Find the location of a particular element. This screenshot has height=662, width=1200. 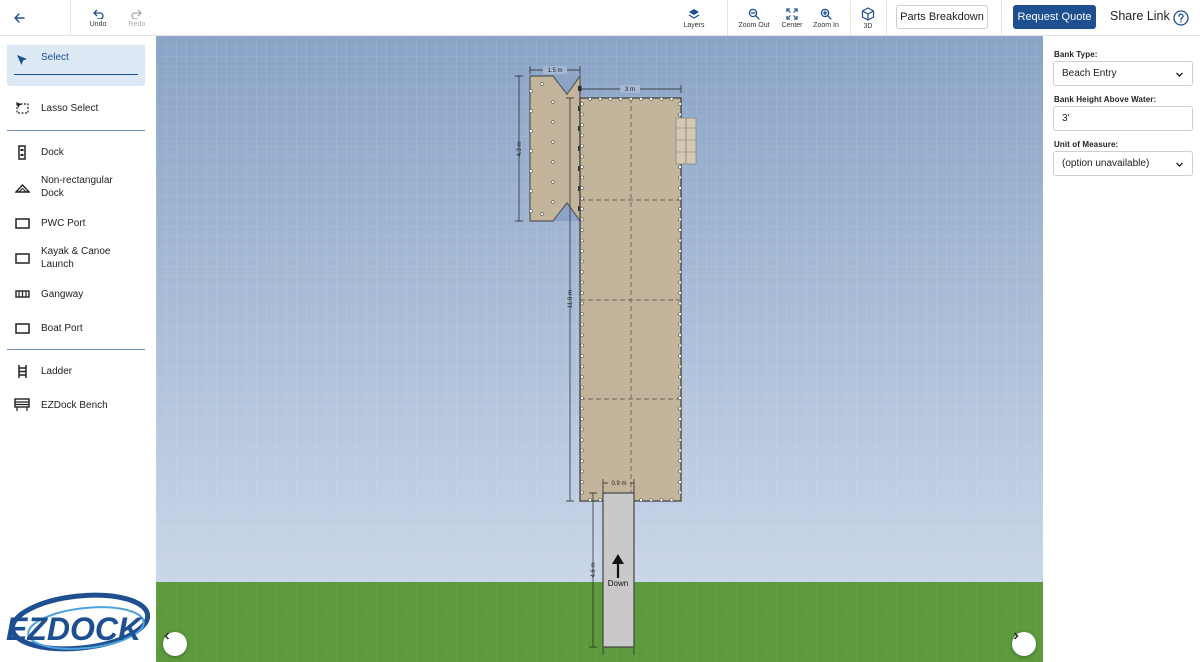

tool-gangway: Gangway is located at coordinates (76, 294).